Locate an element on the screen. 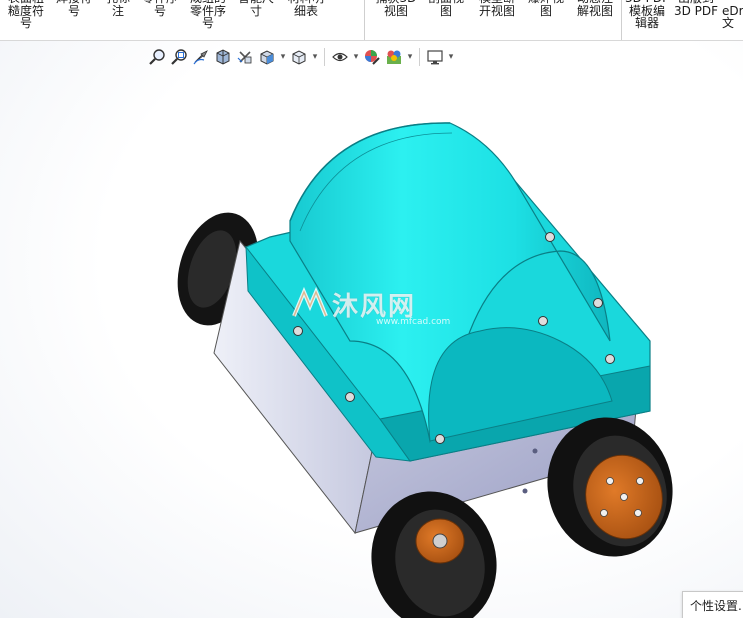  surface-finish-button: 表面粗 糙度符 号 is located at coordinates (26, 15).